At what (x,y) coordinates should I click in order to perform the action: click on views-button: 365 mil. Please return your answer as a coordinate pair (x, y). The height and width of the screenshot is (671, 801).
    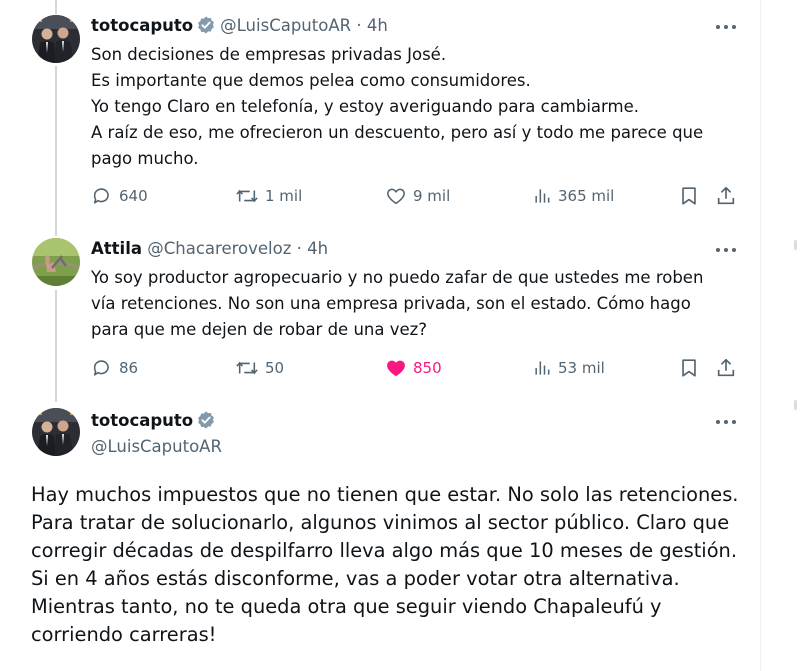
    Looking at the image, I should click on (573, 196).